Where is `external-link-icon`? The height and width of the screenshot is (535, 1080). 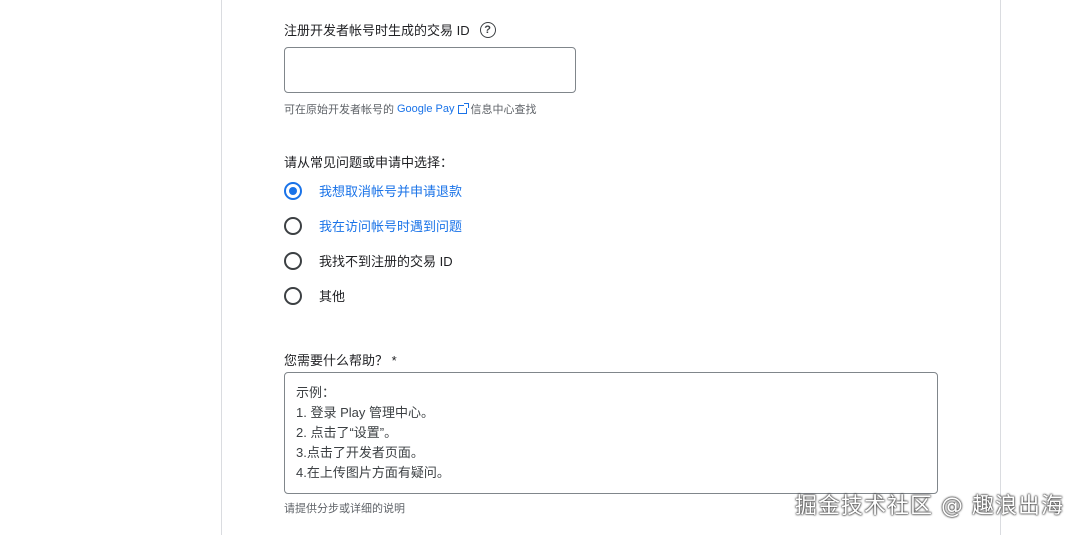
external-link-icon is located at coordinates (464, 108).